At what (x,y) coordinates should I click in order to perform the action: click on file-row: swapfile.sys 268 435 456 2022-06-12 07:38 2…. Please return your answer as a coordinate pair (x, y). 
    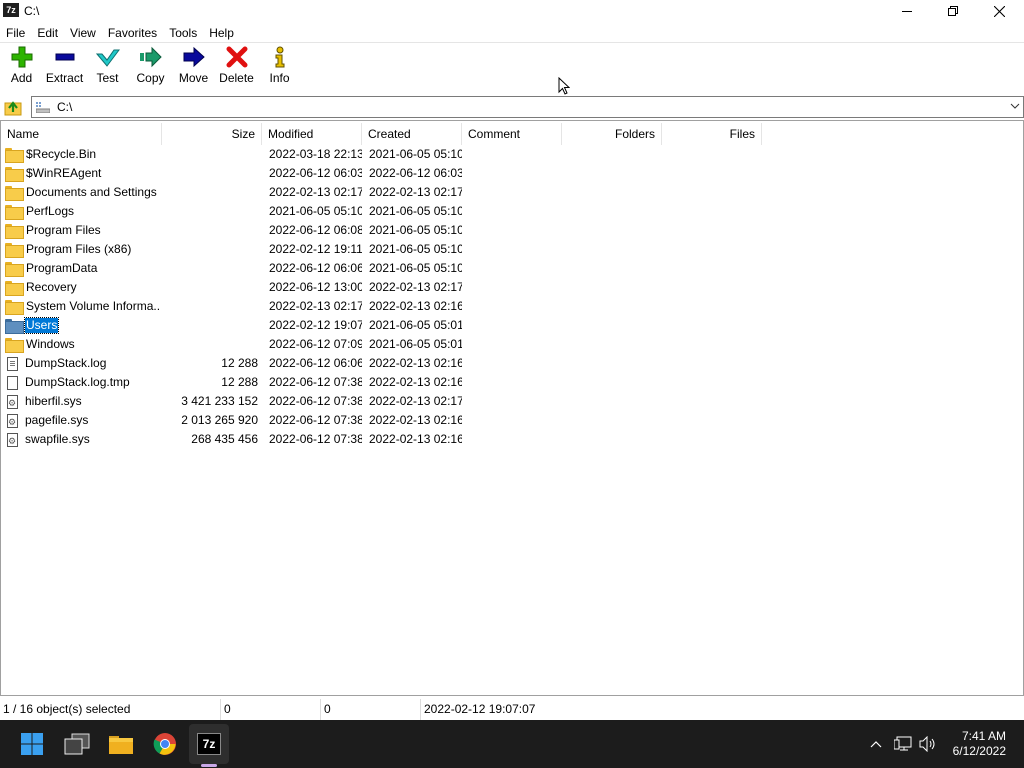
    Looking at the image, I should click on (512, 439).